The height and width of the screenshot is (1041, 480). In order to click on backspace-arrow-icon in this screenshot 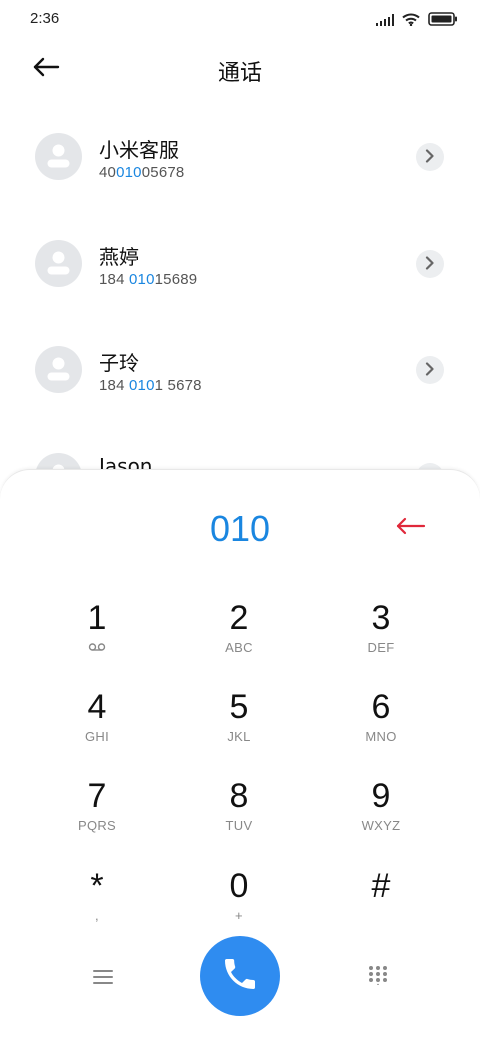, I will do `click(410, 528)`.